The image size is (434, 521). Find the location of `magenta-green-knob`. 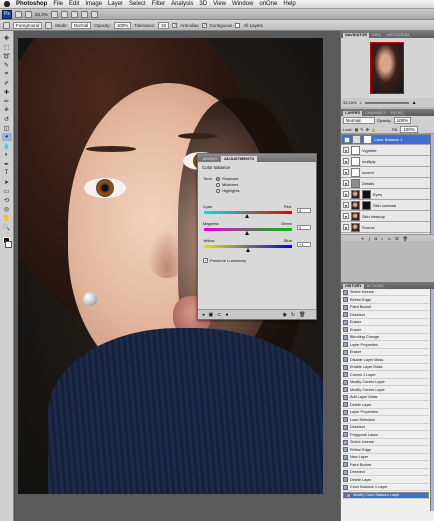

magenta-green-knob is located at coordinates (247, 233).